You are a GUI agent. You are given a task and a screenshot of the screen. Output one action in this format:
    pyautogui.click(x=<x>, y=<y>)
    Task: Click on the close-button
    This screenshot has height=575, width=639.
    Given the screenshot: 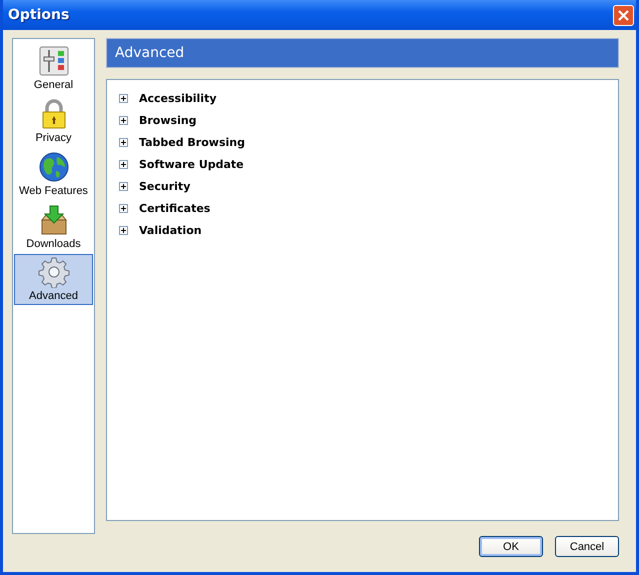 What is the action you would take?
    pyautogui.click(x=623, y=15)
    